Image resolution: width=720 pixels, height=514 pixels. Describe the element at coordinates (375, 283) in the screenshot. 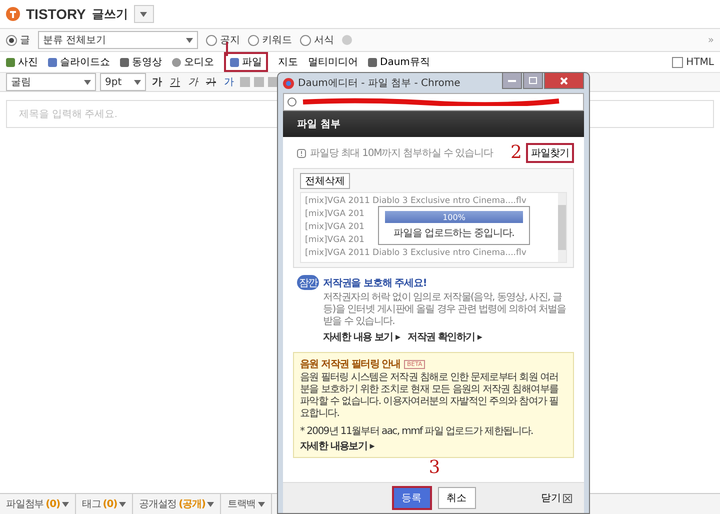

I see `copyright-title: 저작권을 보호해 주세요!` at that location.